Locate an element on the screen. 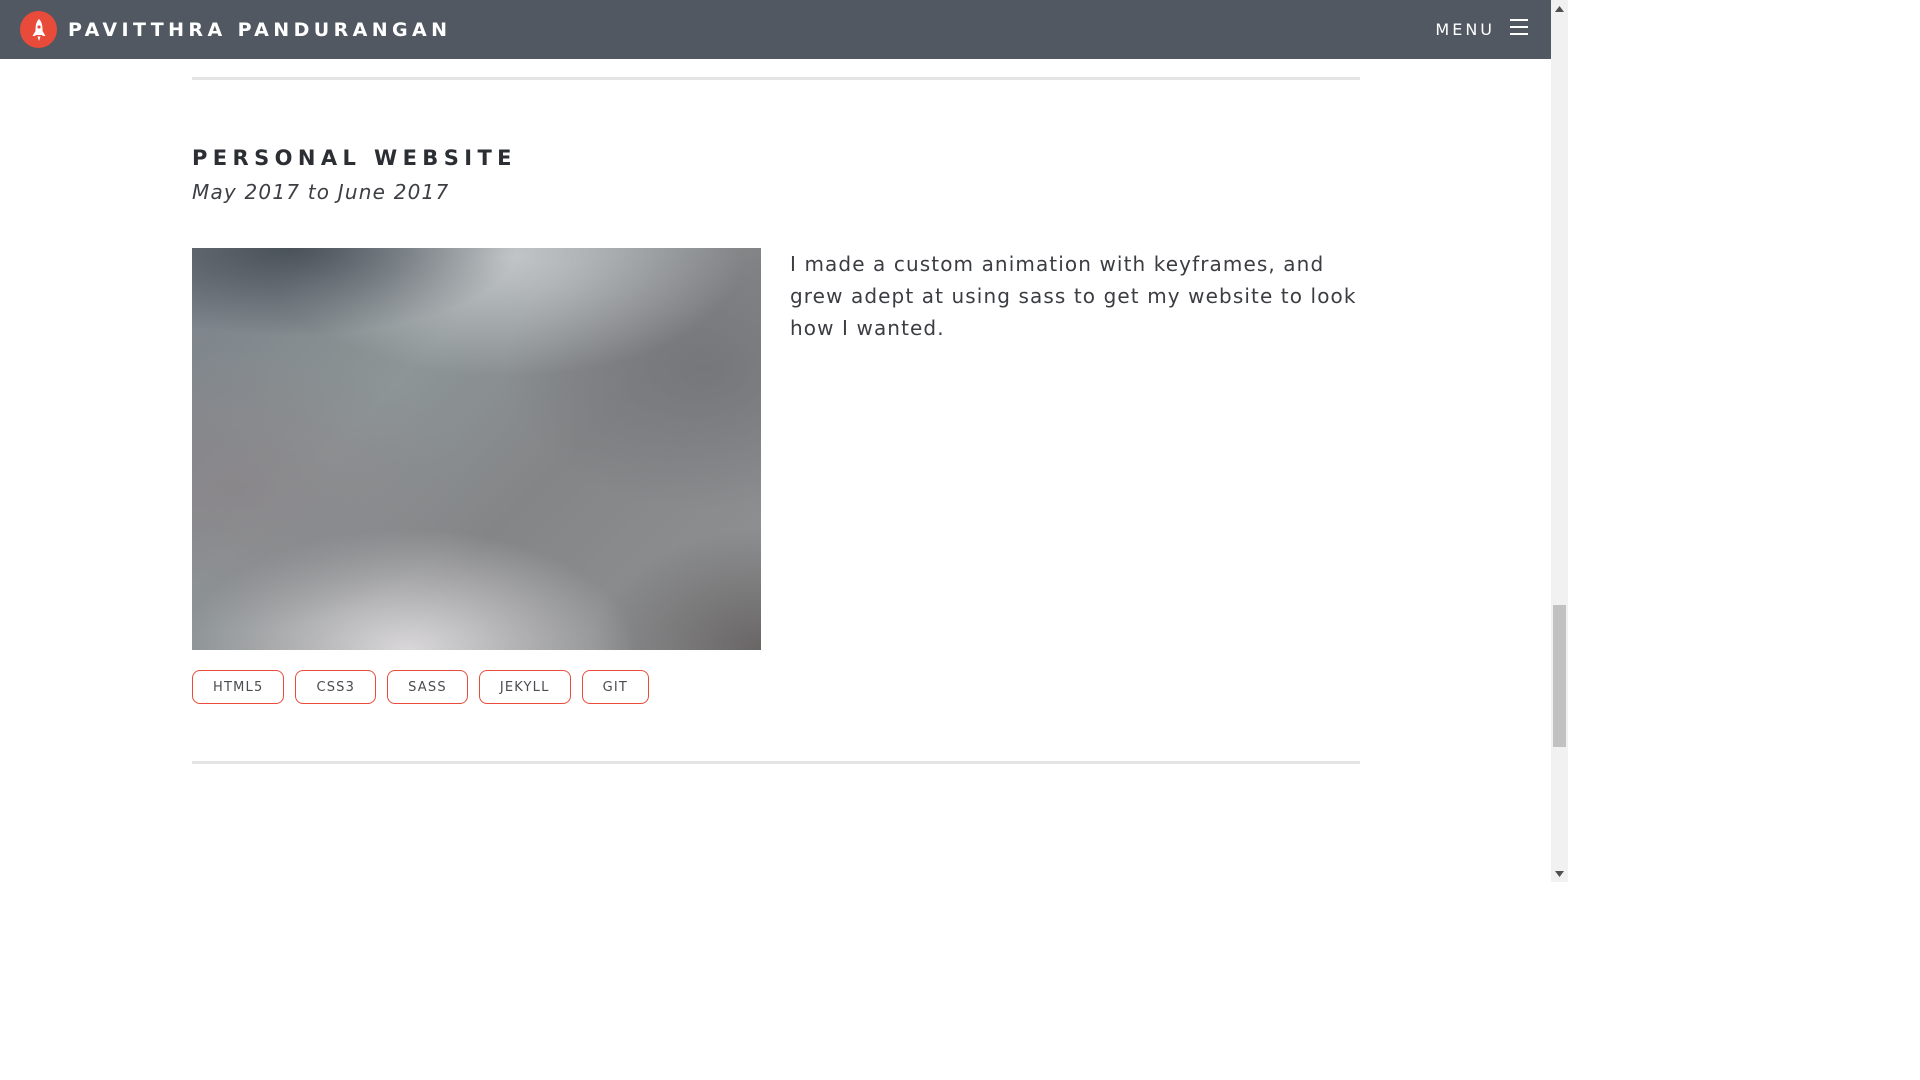  section-divider-top is located at coordinates (776, 78).